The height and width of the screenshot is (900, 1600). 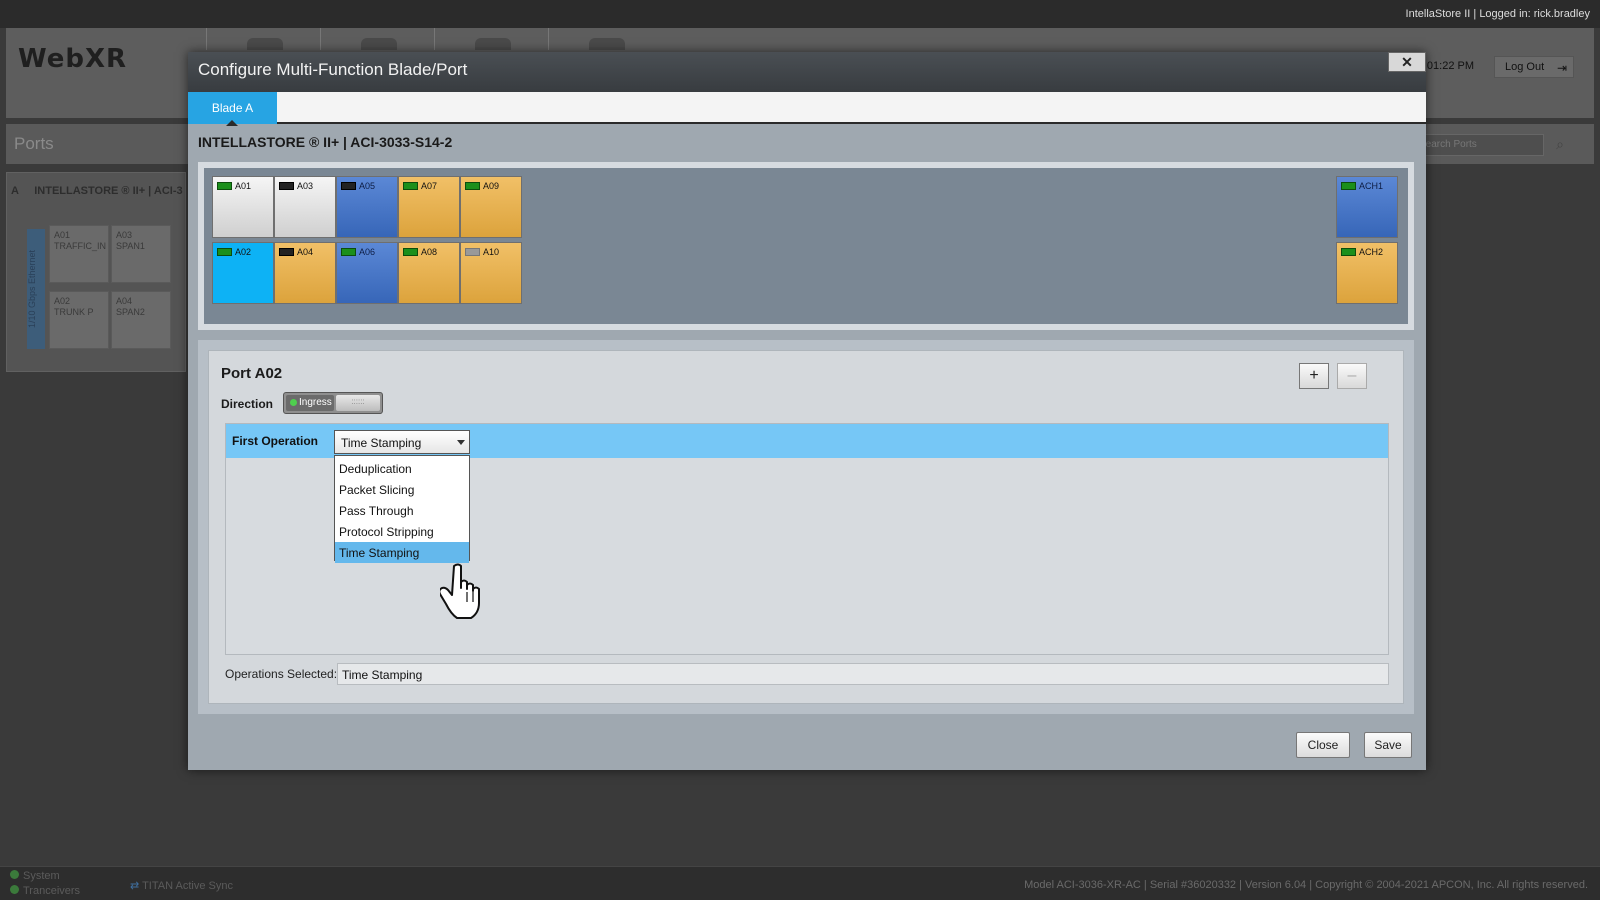 I want to click on active-dot-icon, so click(x=293, y=402).